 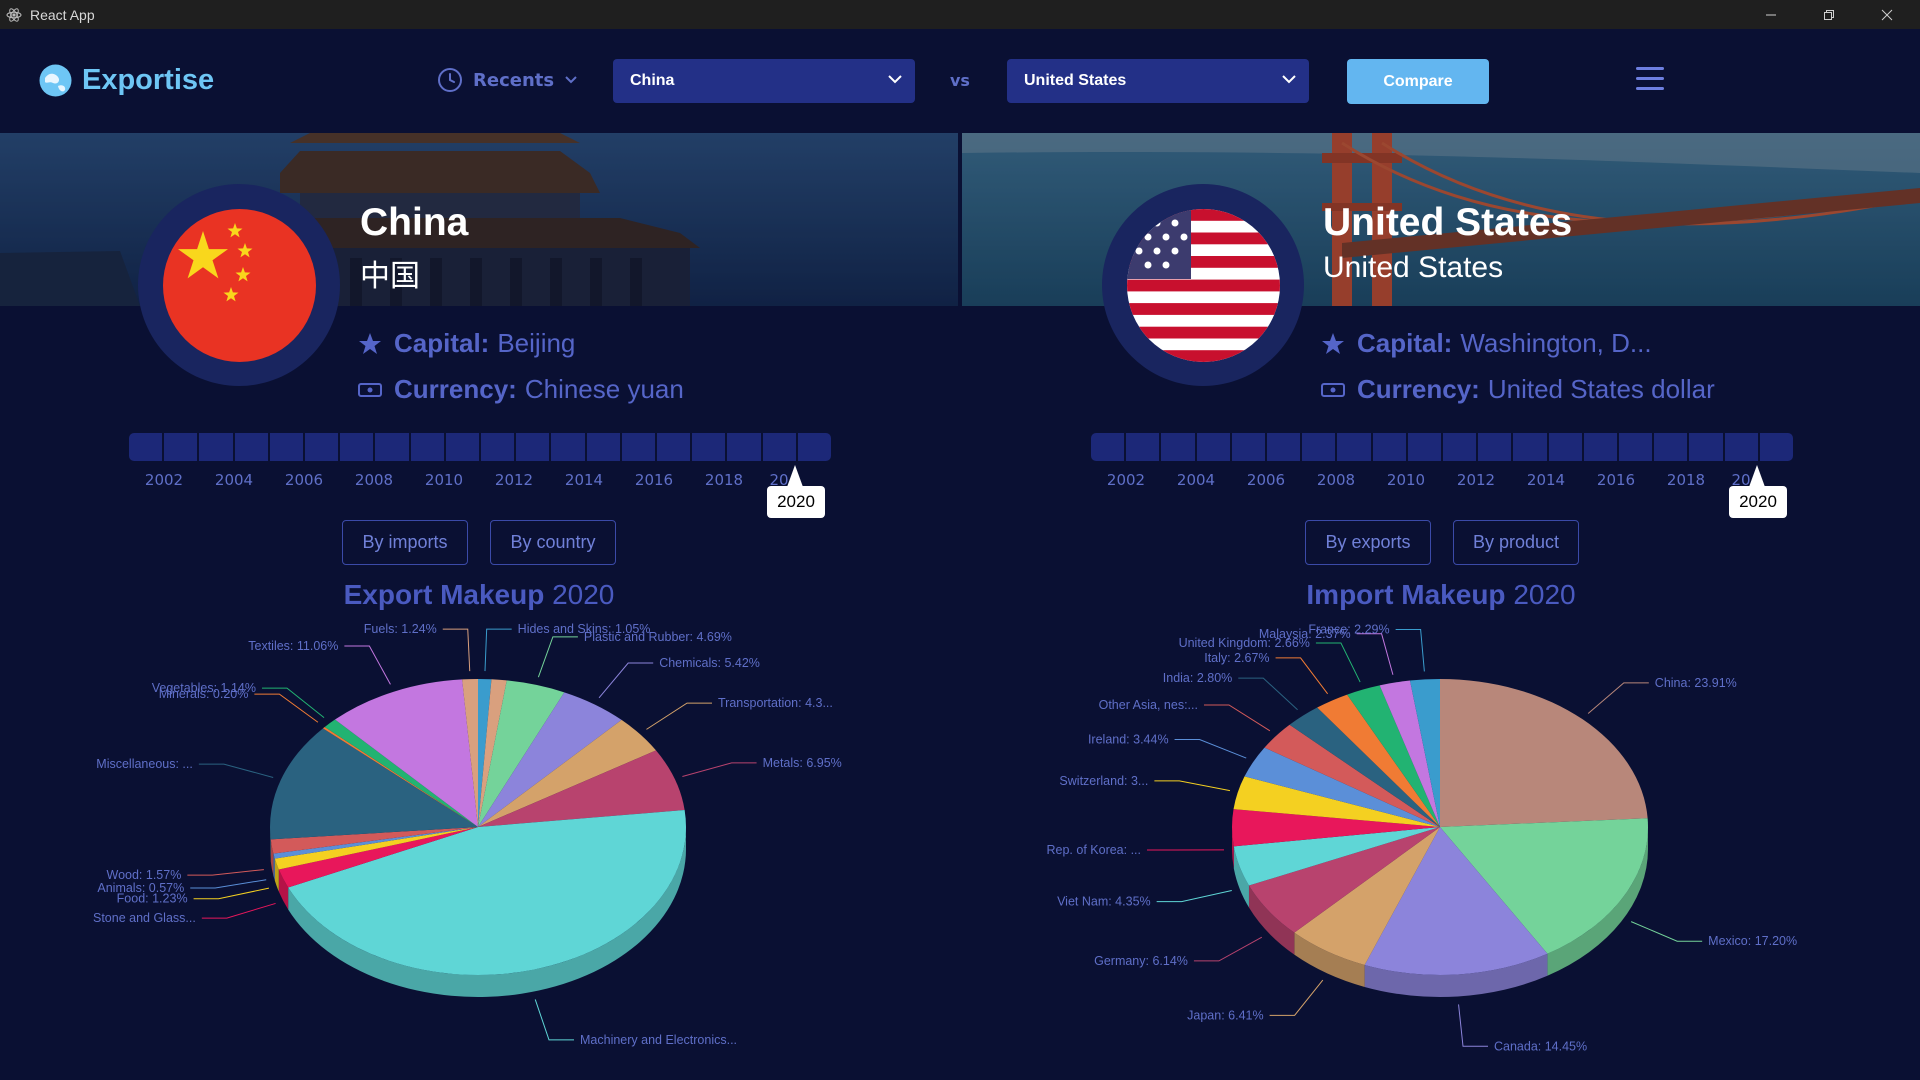 I want to click on country-b-select: United States, so click(x=1158, y=81).